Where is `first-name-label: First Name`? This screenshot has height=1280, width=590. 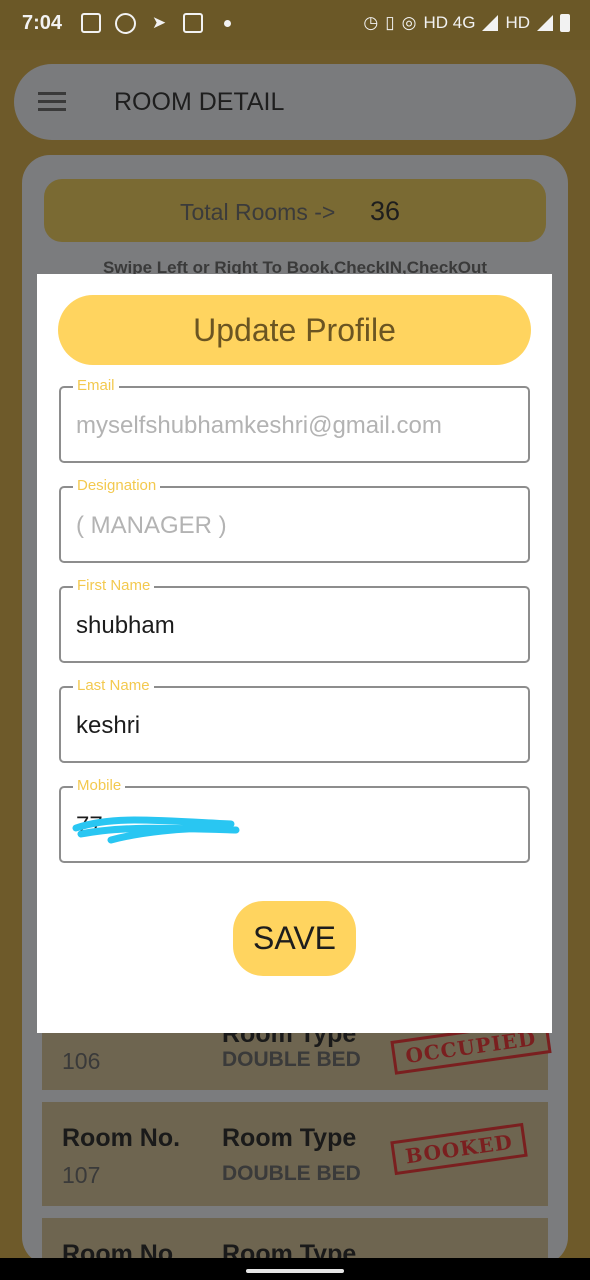
first-name-label: First Name is located at coordinates (114, 585).